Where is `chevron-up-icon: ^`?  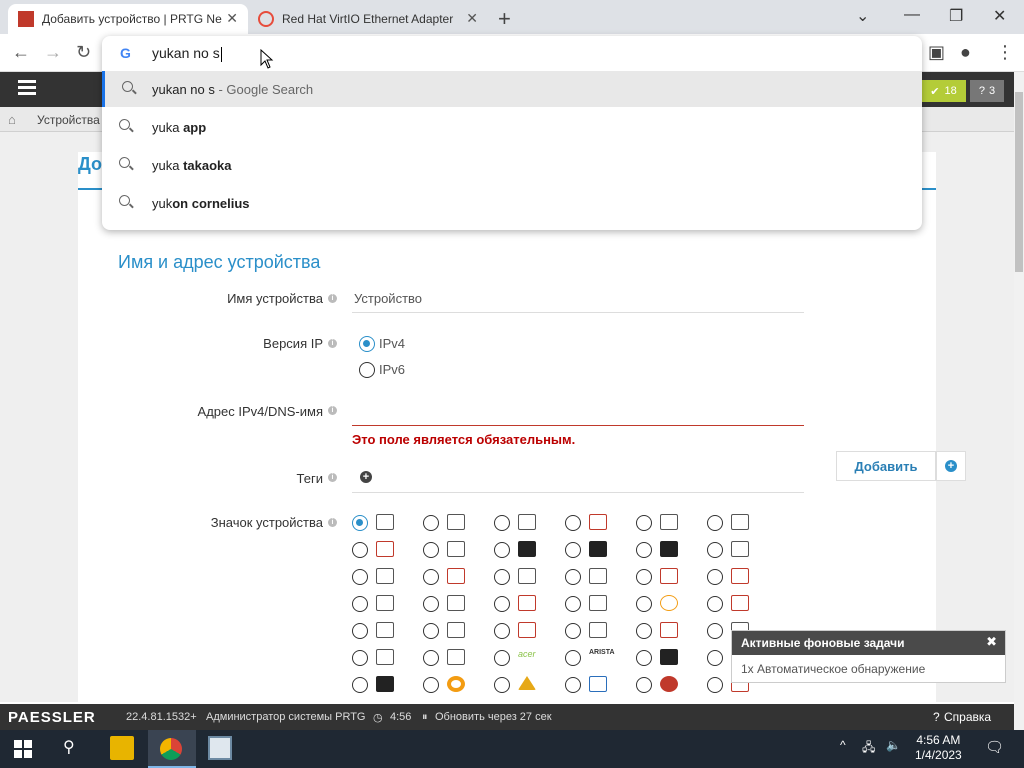
chevron-up-icon: ^ is located at coordinates (843, 745).